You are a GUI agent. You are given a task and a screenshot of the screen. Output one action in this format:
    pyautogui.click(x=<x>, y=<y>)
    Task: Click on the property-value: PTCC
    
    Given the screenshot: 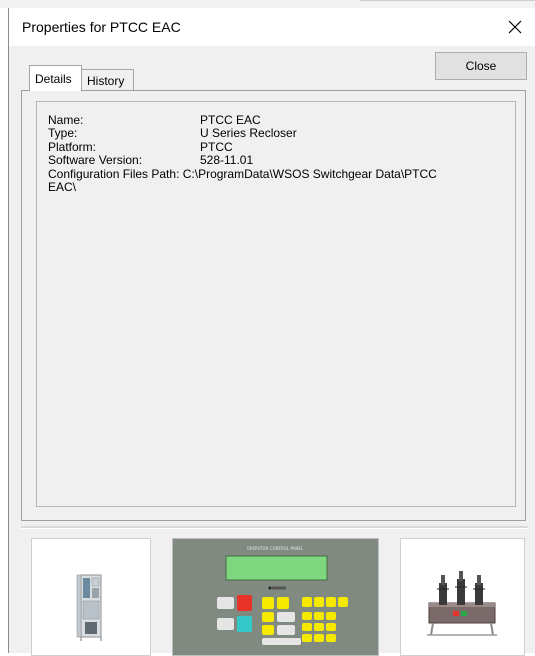 What is the action you would take?
    pyautogui.click(x=216, y=146)
    